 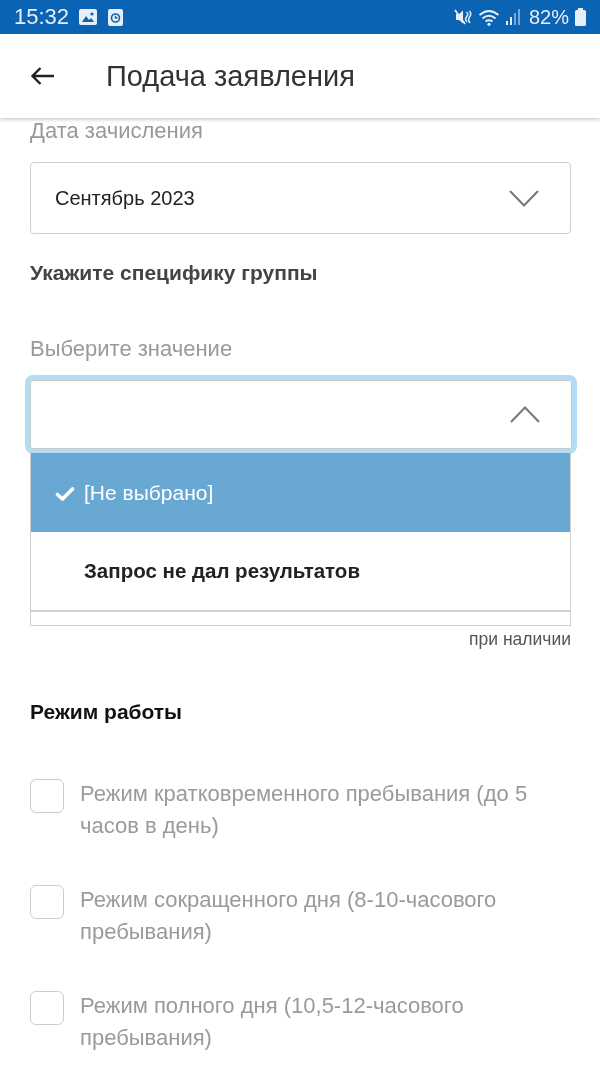 What do you see at coordinates (132, 349) in the screenshot?
I see `field-label: Выберите значение` at bounding box center [132, 349].